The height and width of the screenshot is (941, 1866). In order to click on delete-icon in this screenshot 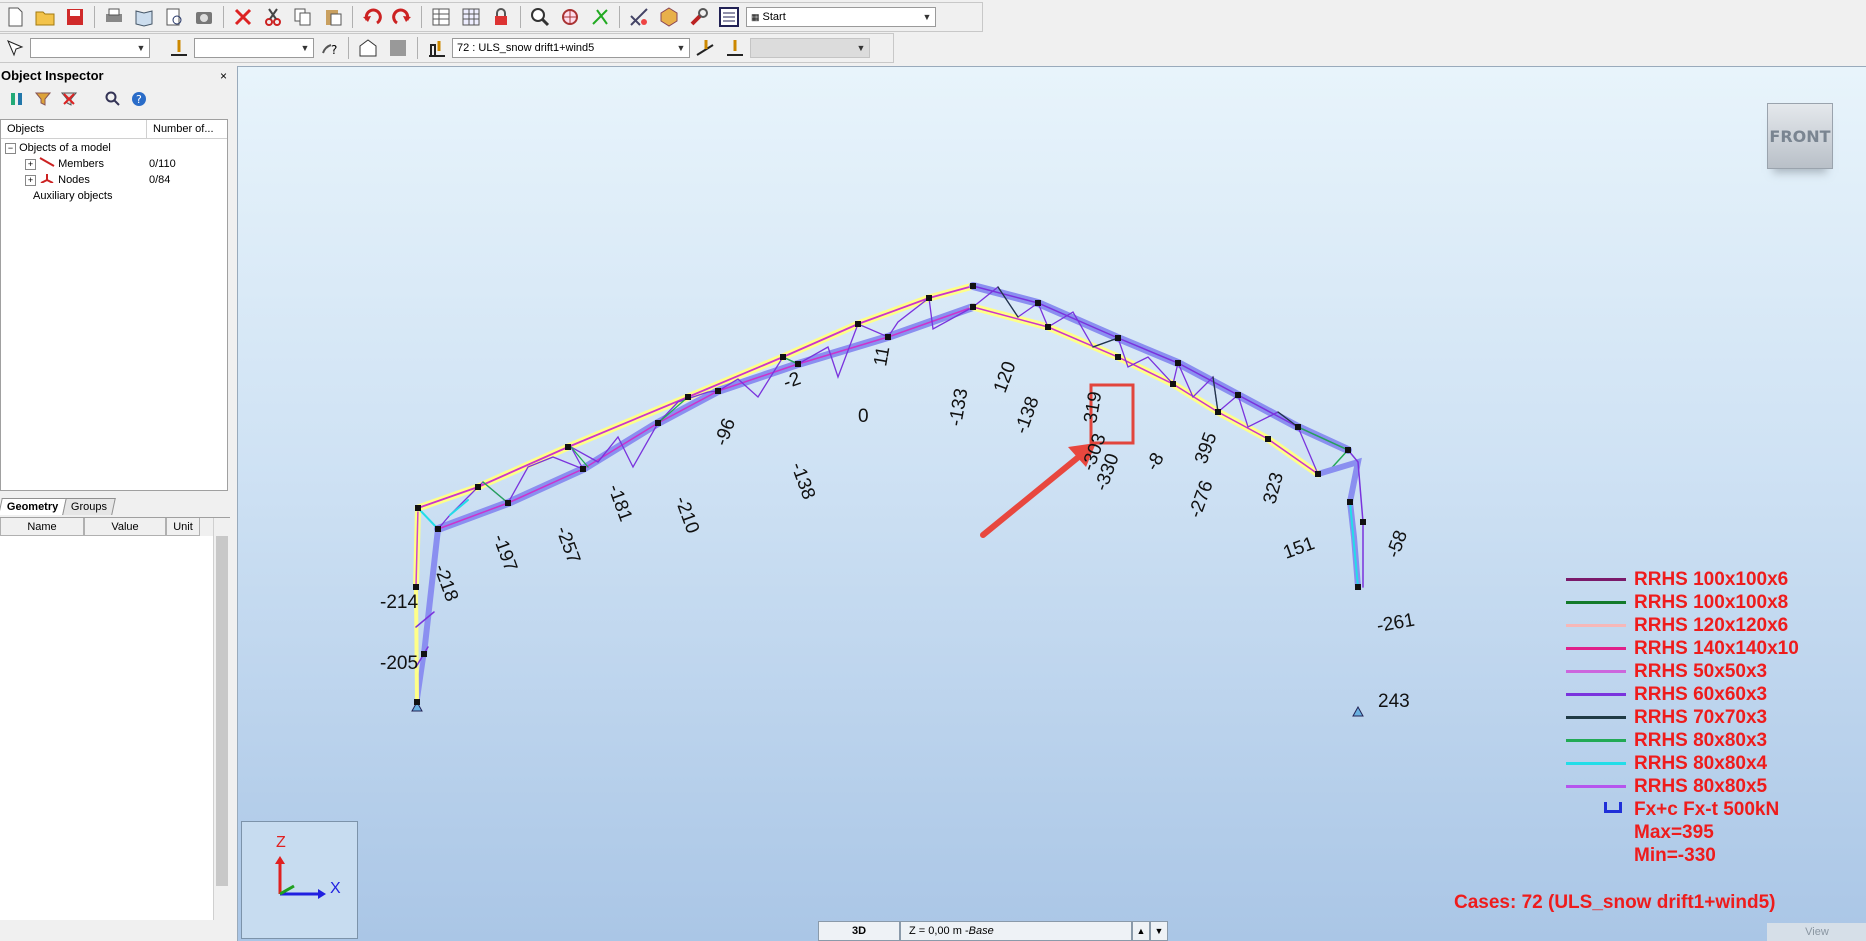, I will do `click(243, 17)`.